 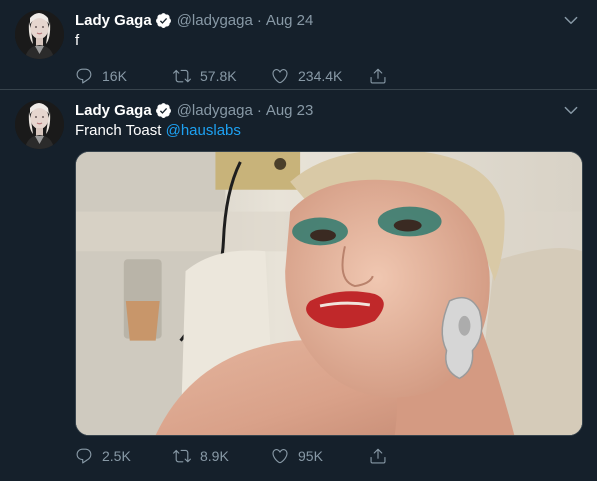 I want to click on like-button: 95K, so click(x=320, y=456).